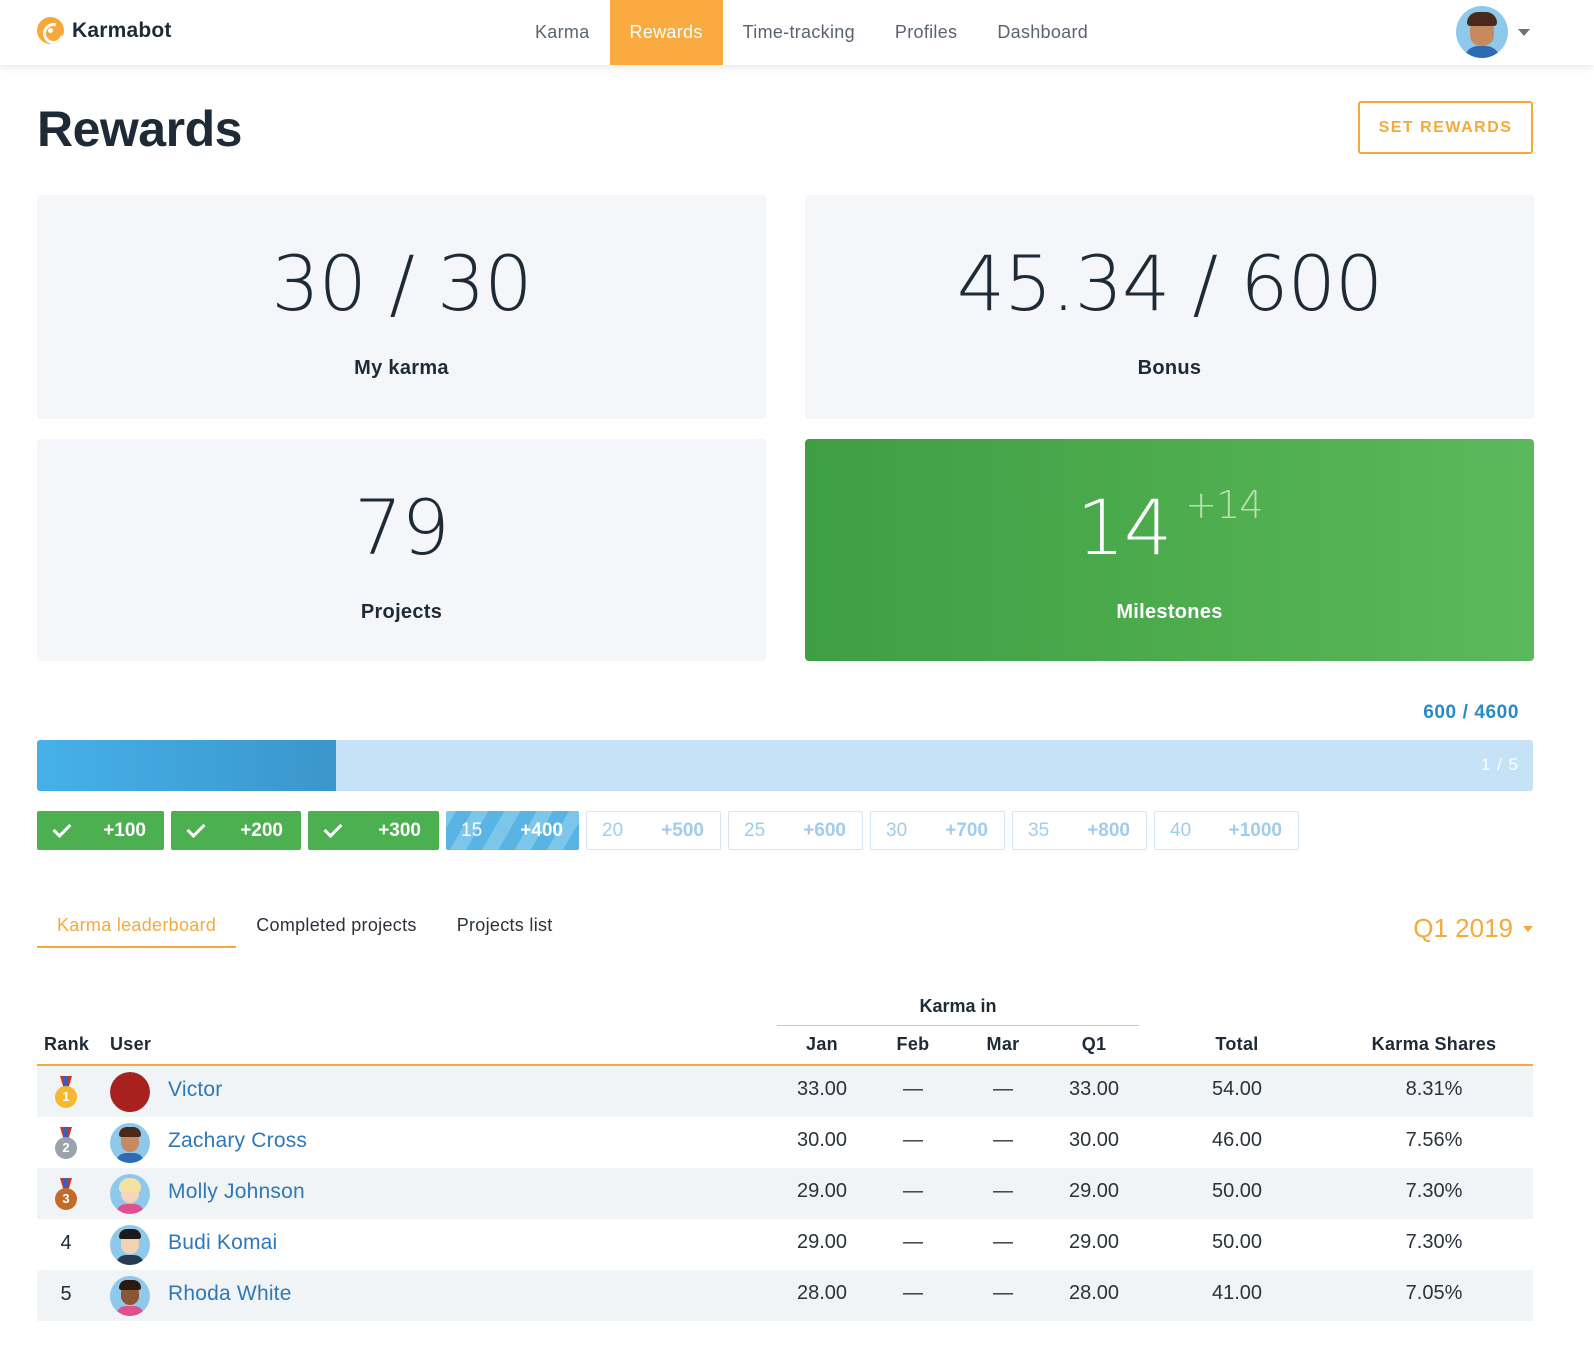 The height and width of the screenshot is (1352, 1594). I want to click on cell-q1: 29.00, so click(1094, 1191).